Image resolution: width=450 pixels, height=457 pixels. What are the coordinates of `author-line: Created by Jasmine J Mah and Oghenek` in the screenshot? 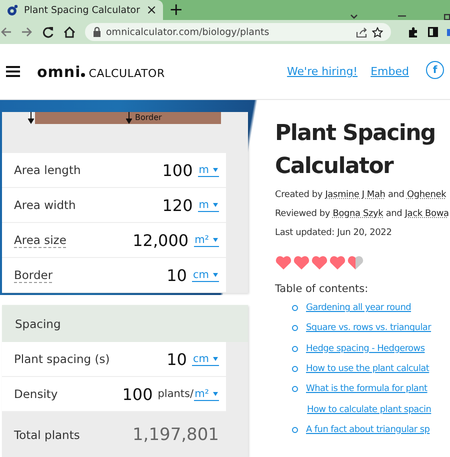 It's located at (361, 195).